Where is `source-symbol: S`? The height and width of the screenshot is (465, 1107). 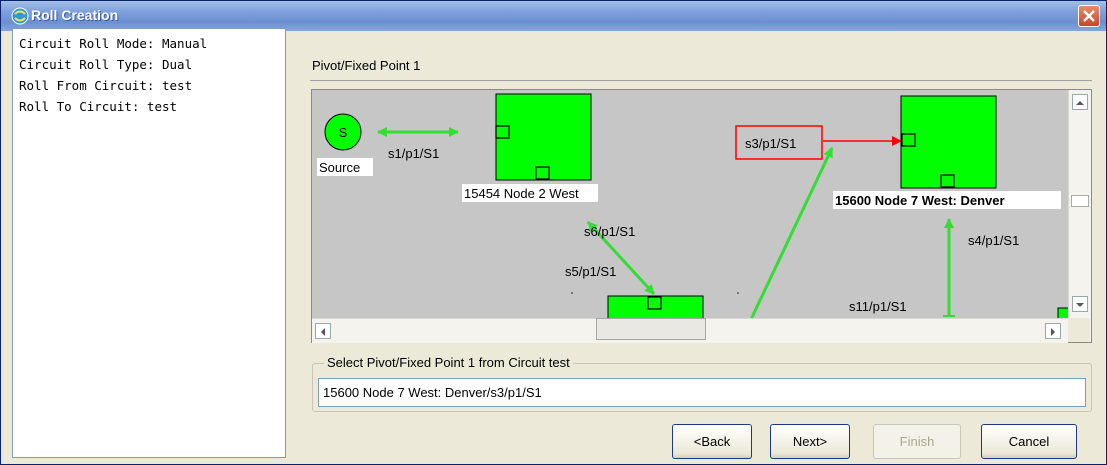 source-symbol: S is located at coordinates (343, 132).